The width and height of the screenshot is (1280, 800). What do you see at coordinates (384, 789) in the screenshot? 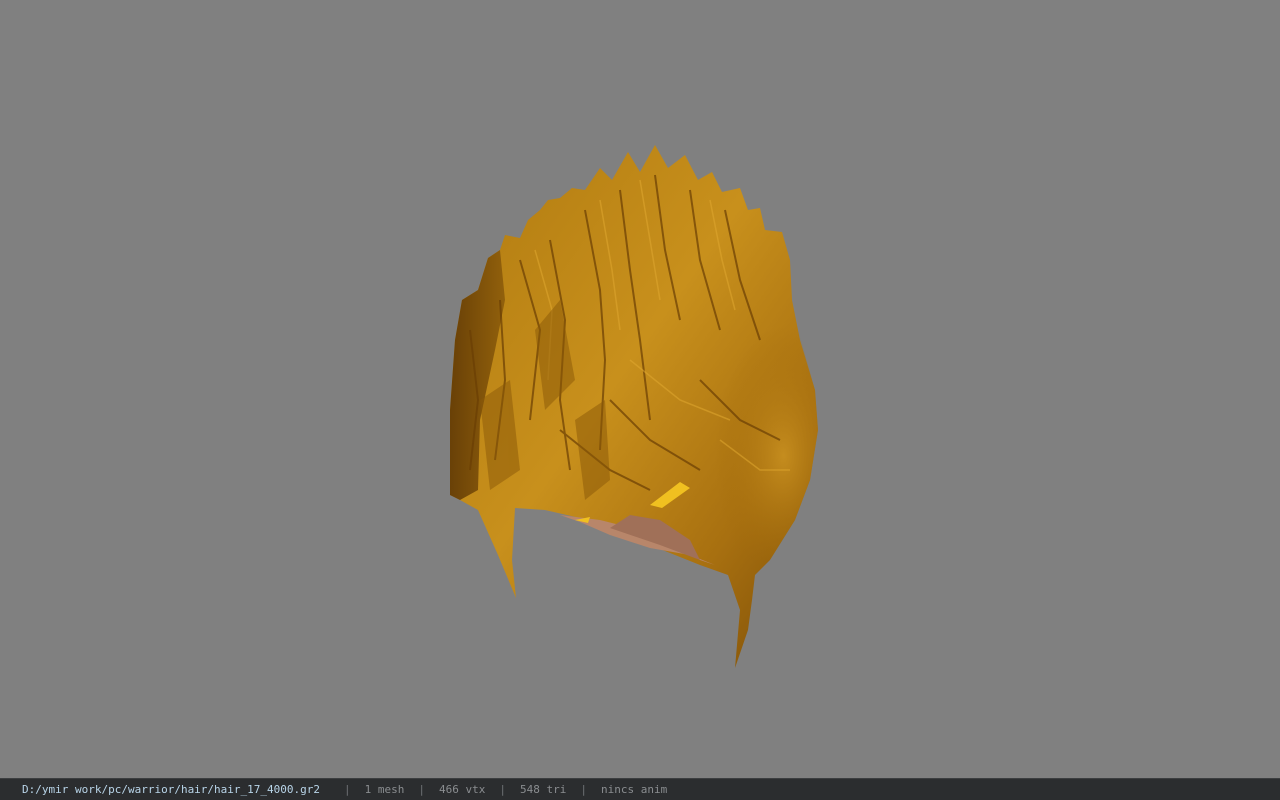
I see `mesh-count: 1 mesh` at bounding box center [384, 789].